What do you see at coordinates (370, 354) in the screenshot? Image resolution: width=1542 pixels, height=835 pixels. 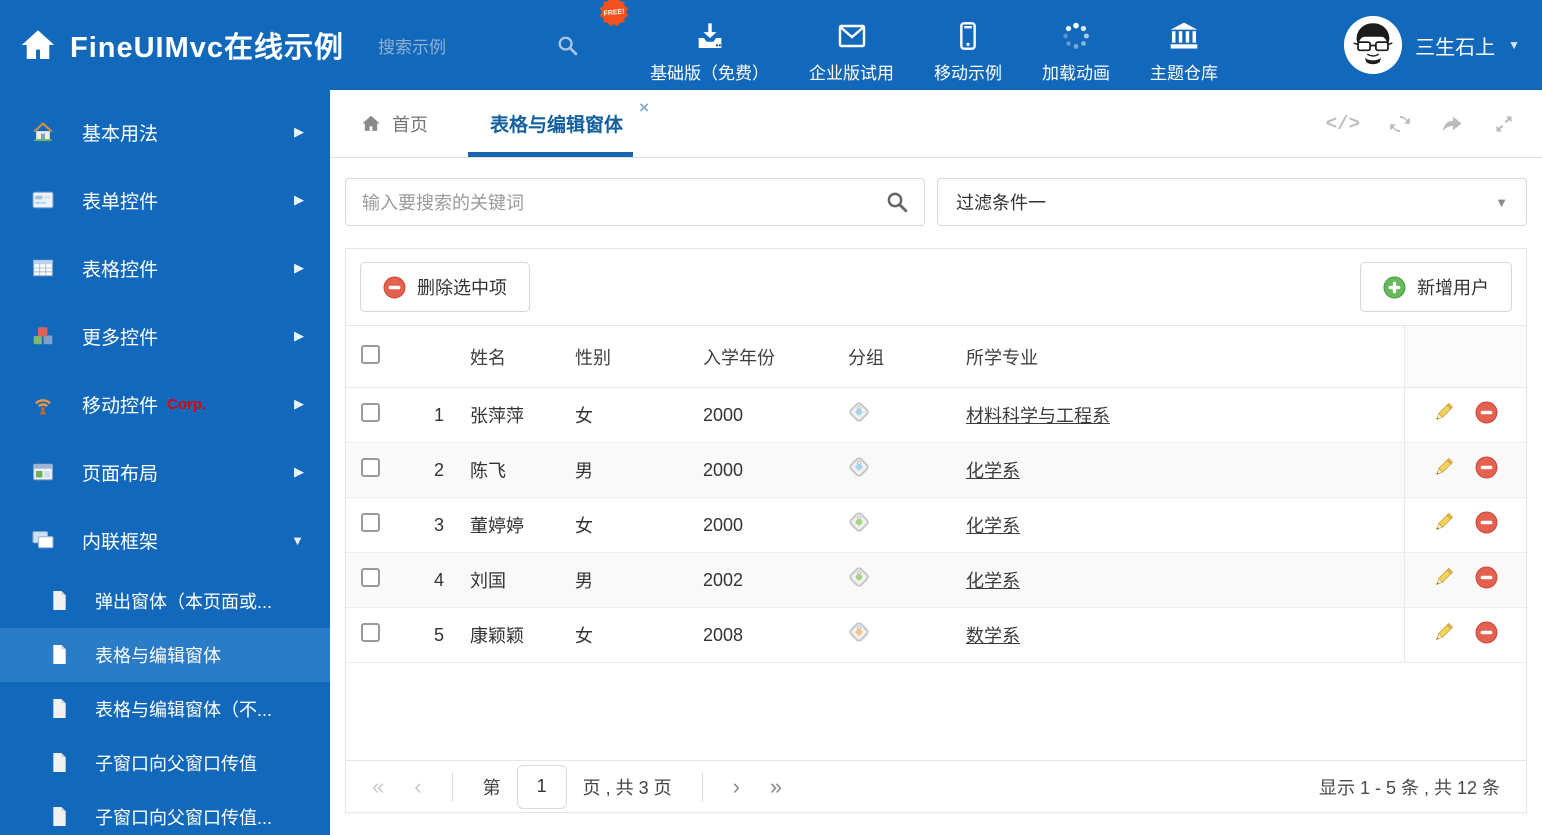 I see `select-all-checkbox` at bounding box center [370, 354].